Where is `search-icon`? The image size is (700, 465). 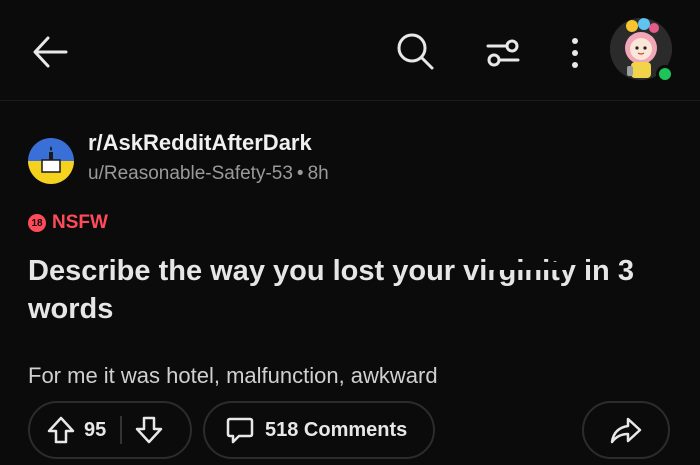
search-icon is located at coordinates (415, 51).